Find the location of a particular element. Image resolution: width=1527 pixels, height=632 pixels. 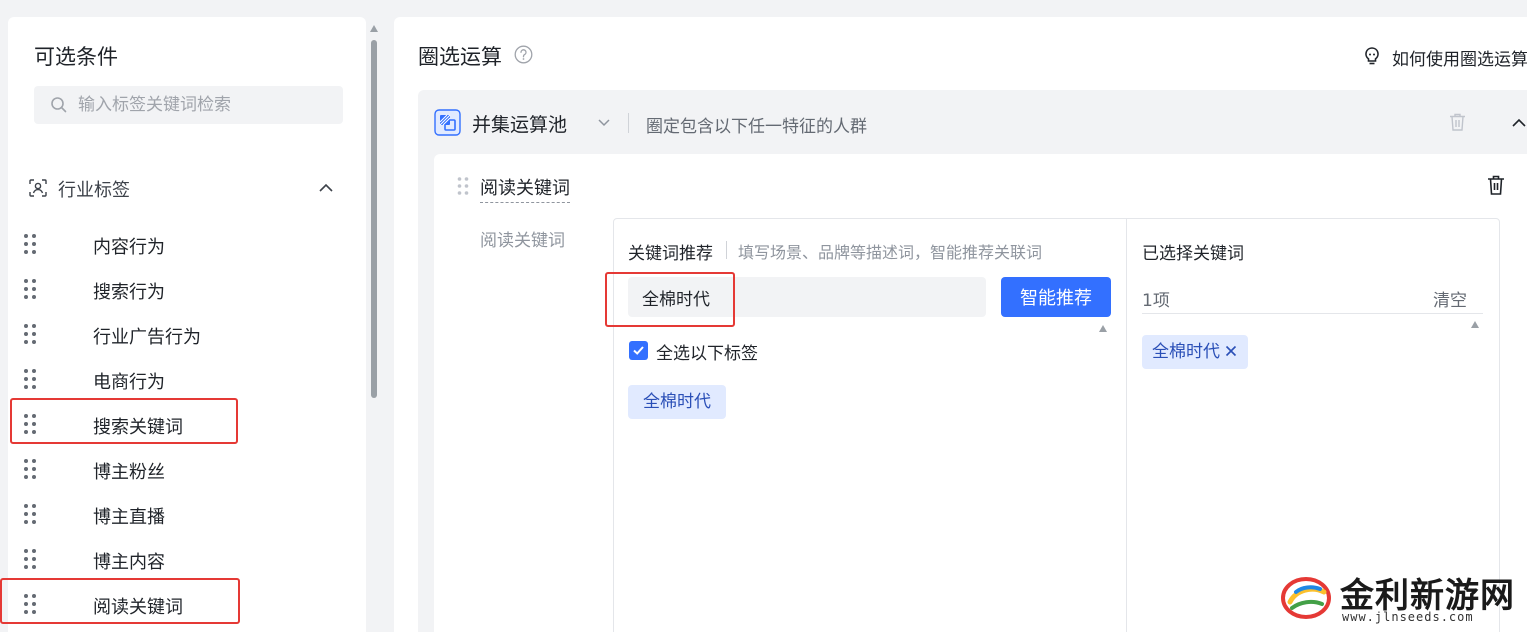

condition-item-blogger-fans: 博主粉丝 is located at coordinates (187, 469).